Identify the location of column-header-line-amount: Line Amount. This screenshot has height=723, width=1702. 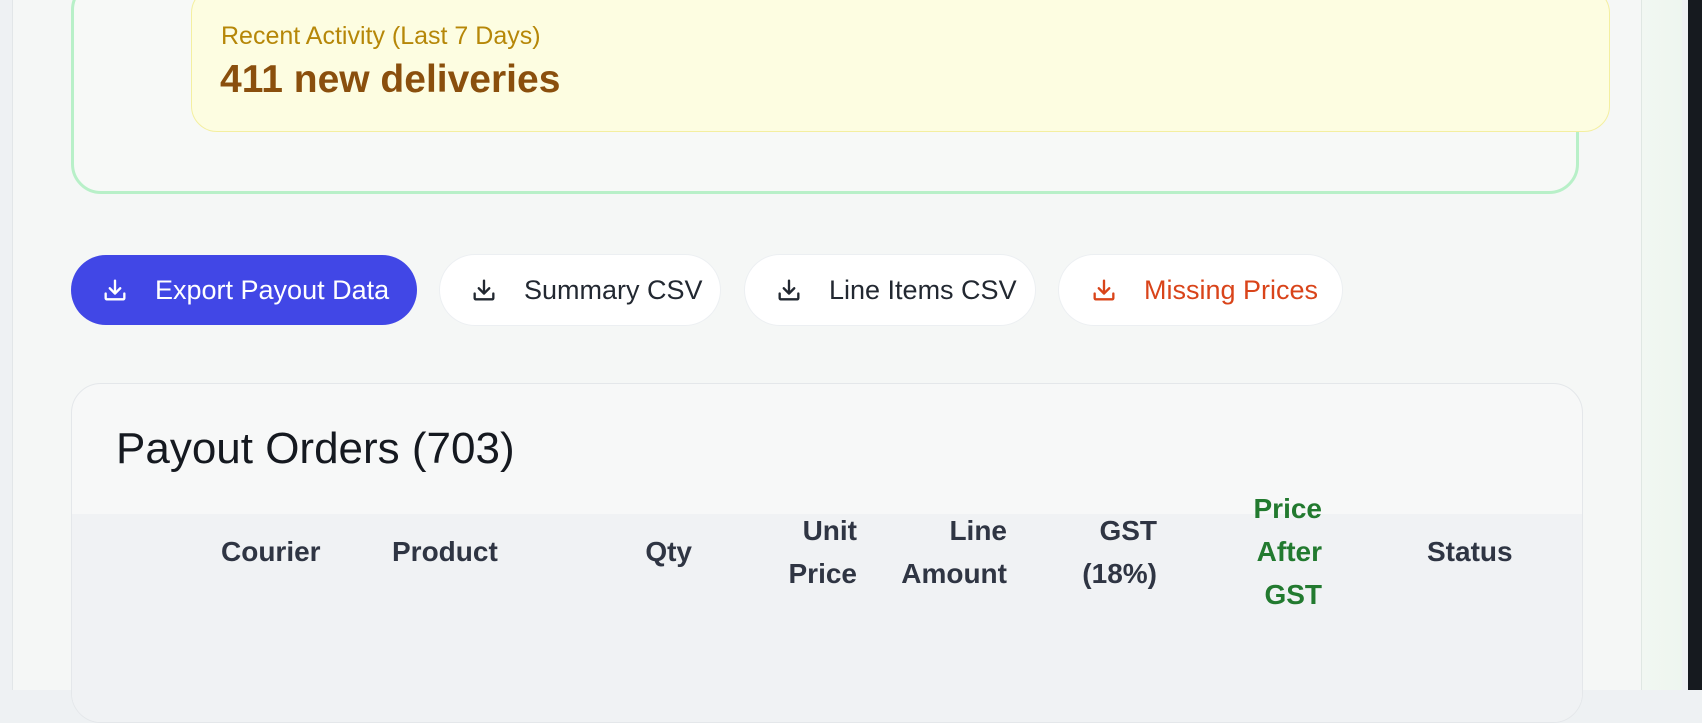
(944, 552).